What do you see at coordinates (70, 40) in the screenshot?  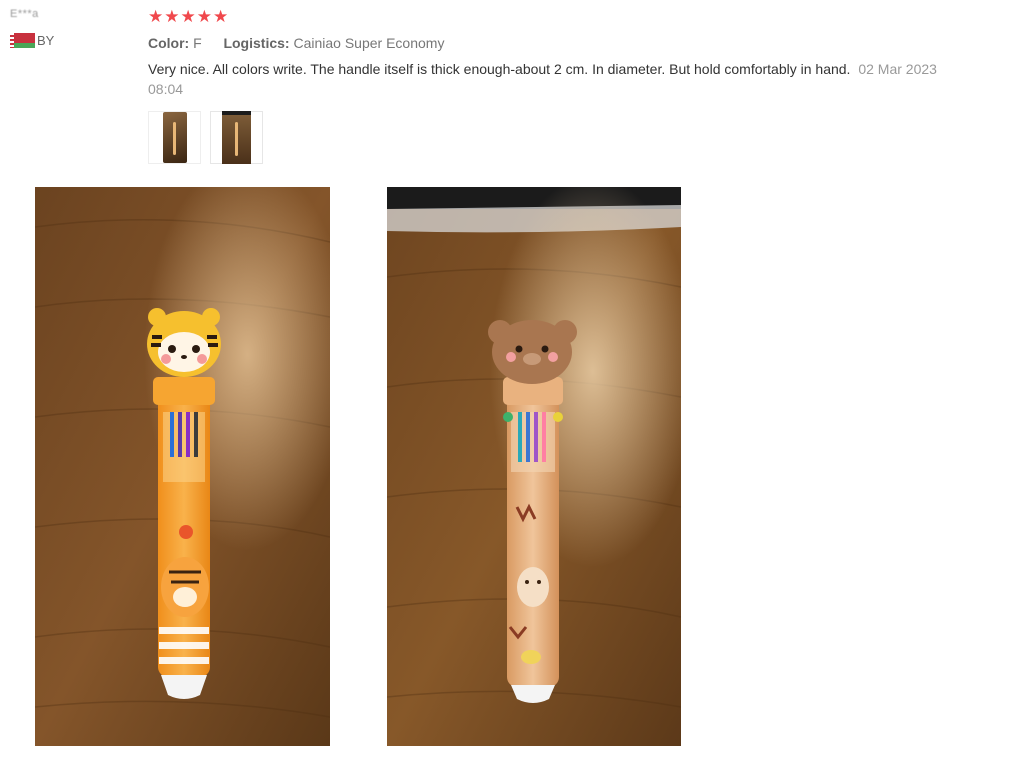 I see `reviewer-country: BY` at bounding box center [70, 40].